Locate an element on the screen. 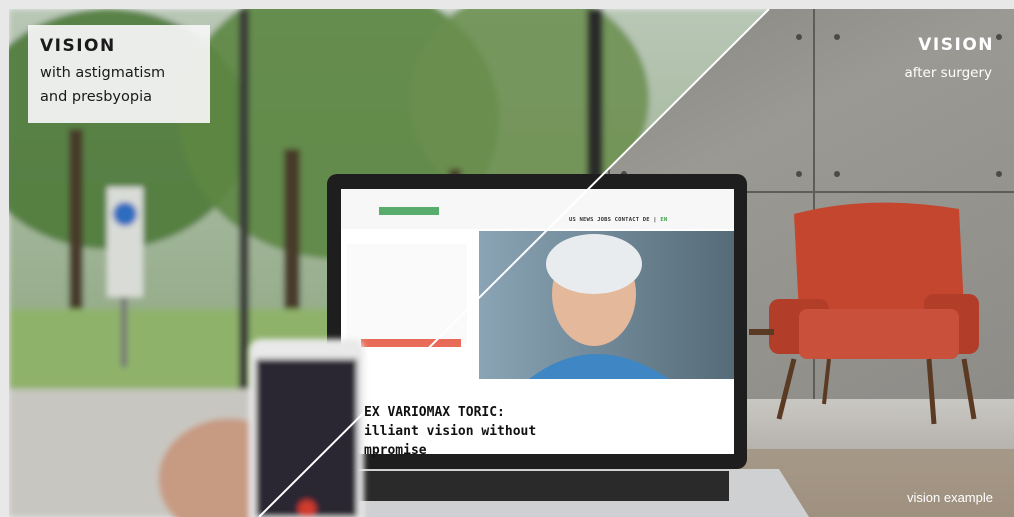  site-nav: US NEWS JOBS CONTACT DE | EN is located at coordinates (618, 220).